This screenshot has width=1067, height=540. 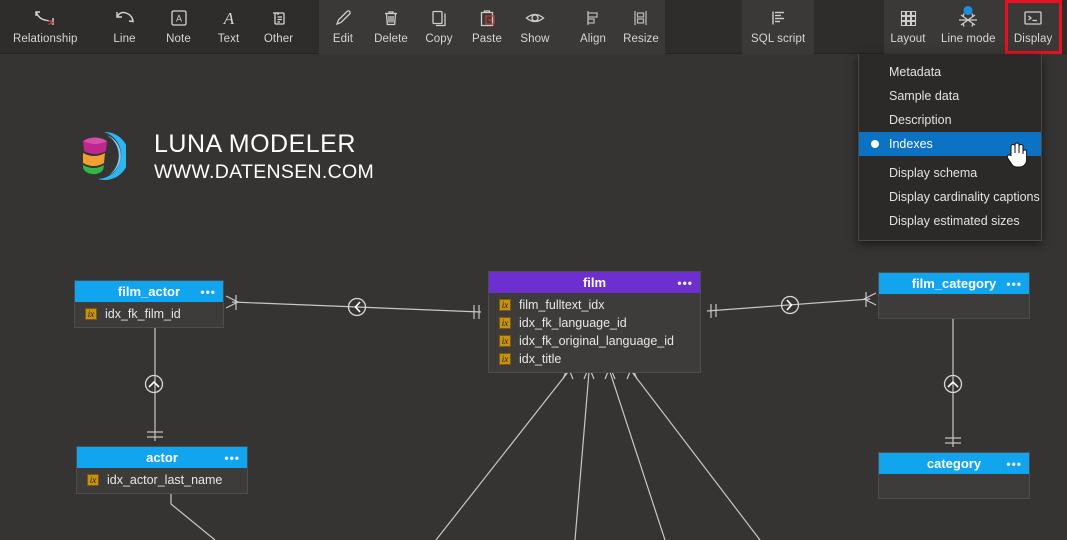 I want to click on pencil-icon, so click(x=343, y=18).